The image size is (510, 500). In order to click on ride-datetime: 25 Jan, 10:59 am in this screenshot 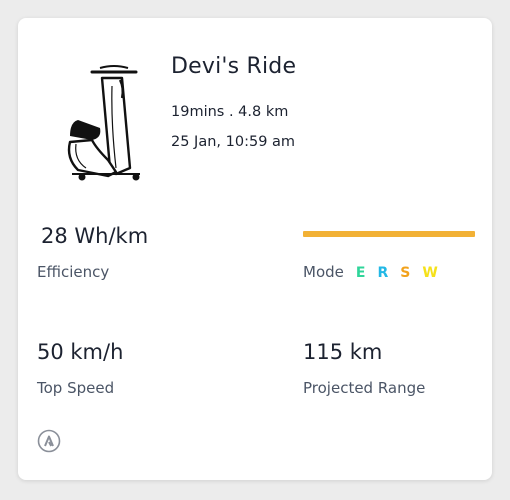, I will do `click(233, 142)`.